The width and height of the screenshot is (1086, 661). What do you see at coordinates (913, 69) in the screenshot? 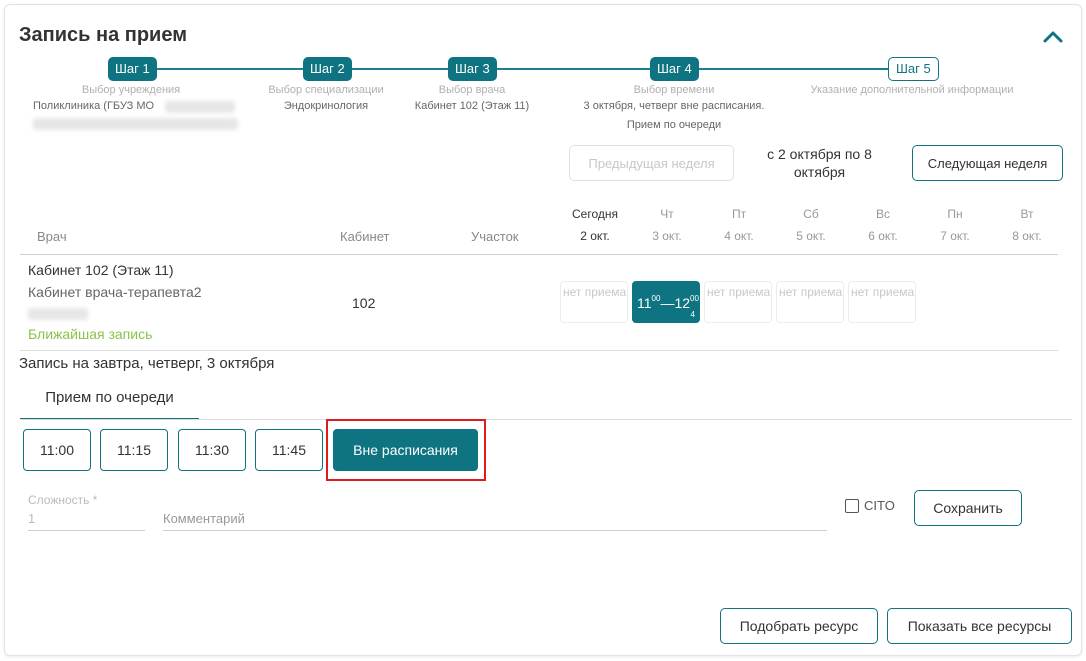
I see `step-5-badge: Шаг 5` at bounding box center [913, 69].